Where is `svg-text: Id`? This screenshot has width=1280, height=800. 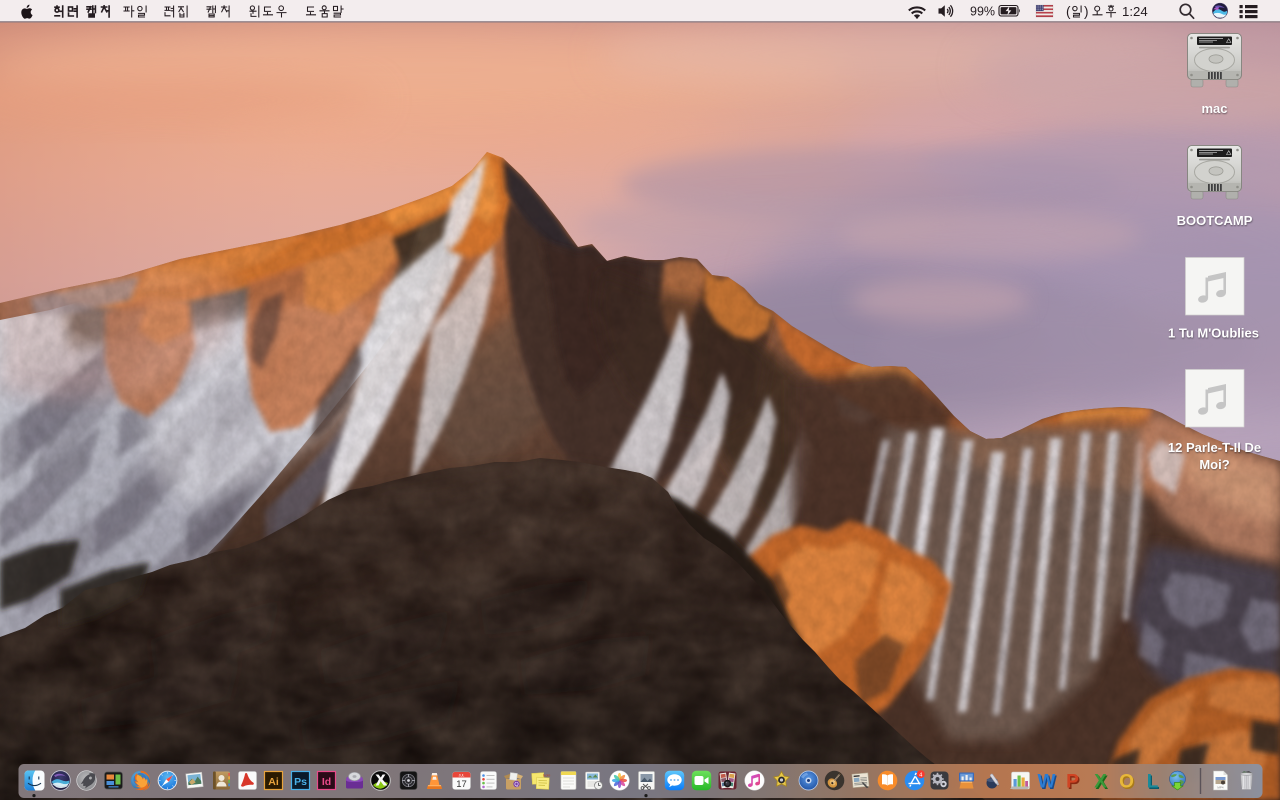
svg-text: Id is located at coordinates (326, 782).